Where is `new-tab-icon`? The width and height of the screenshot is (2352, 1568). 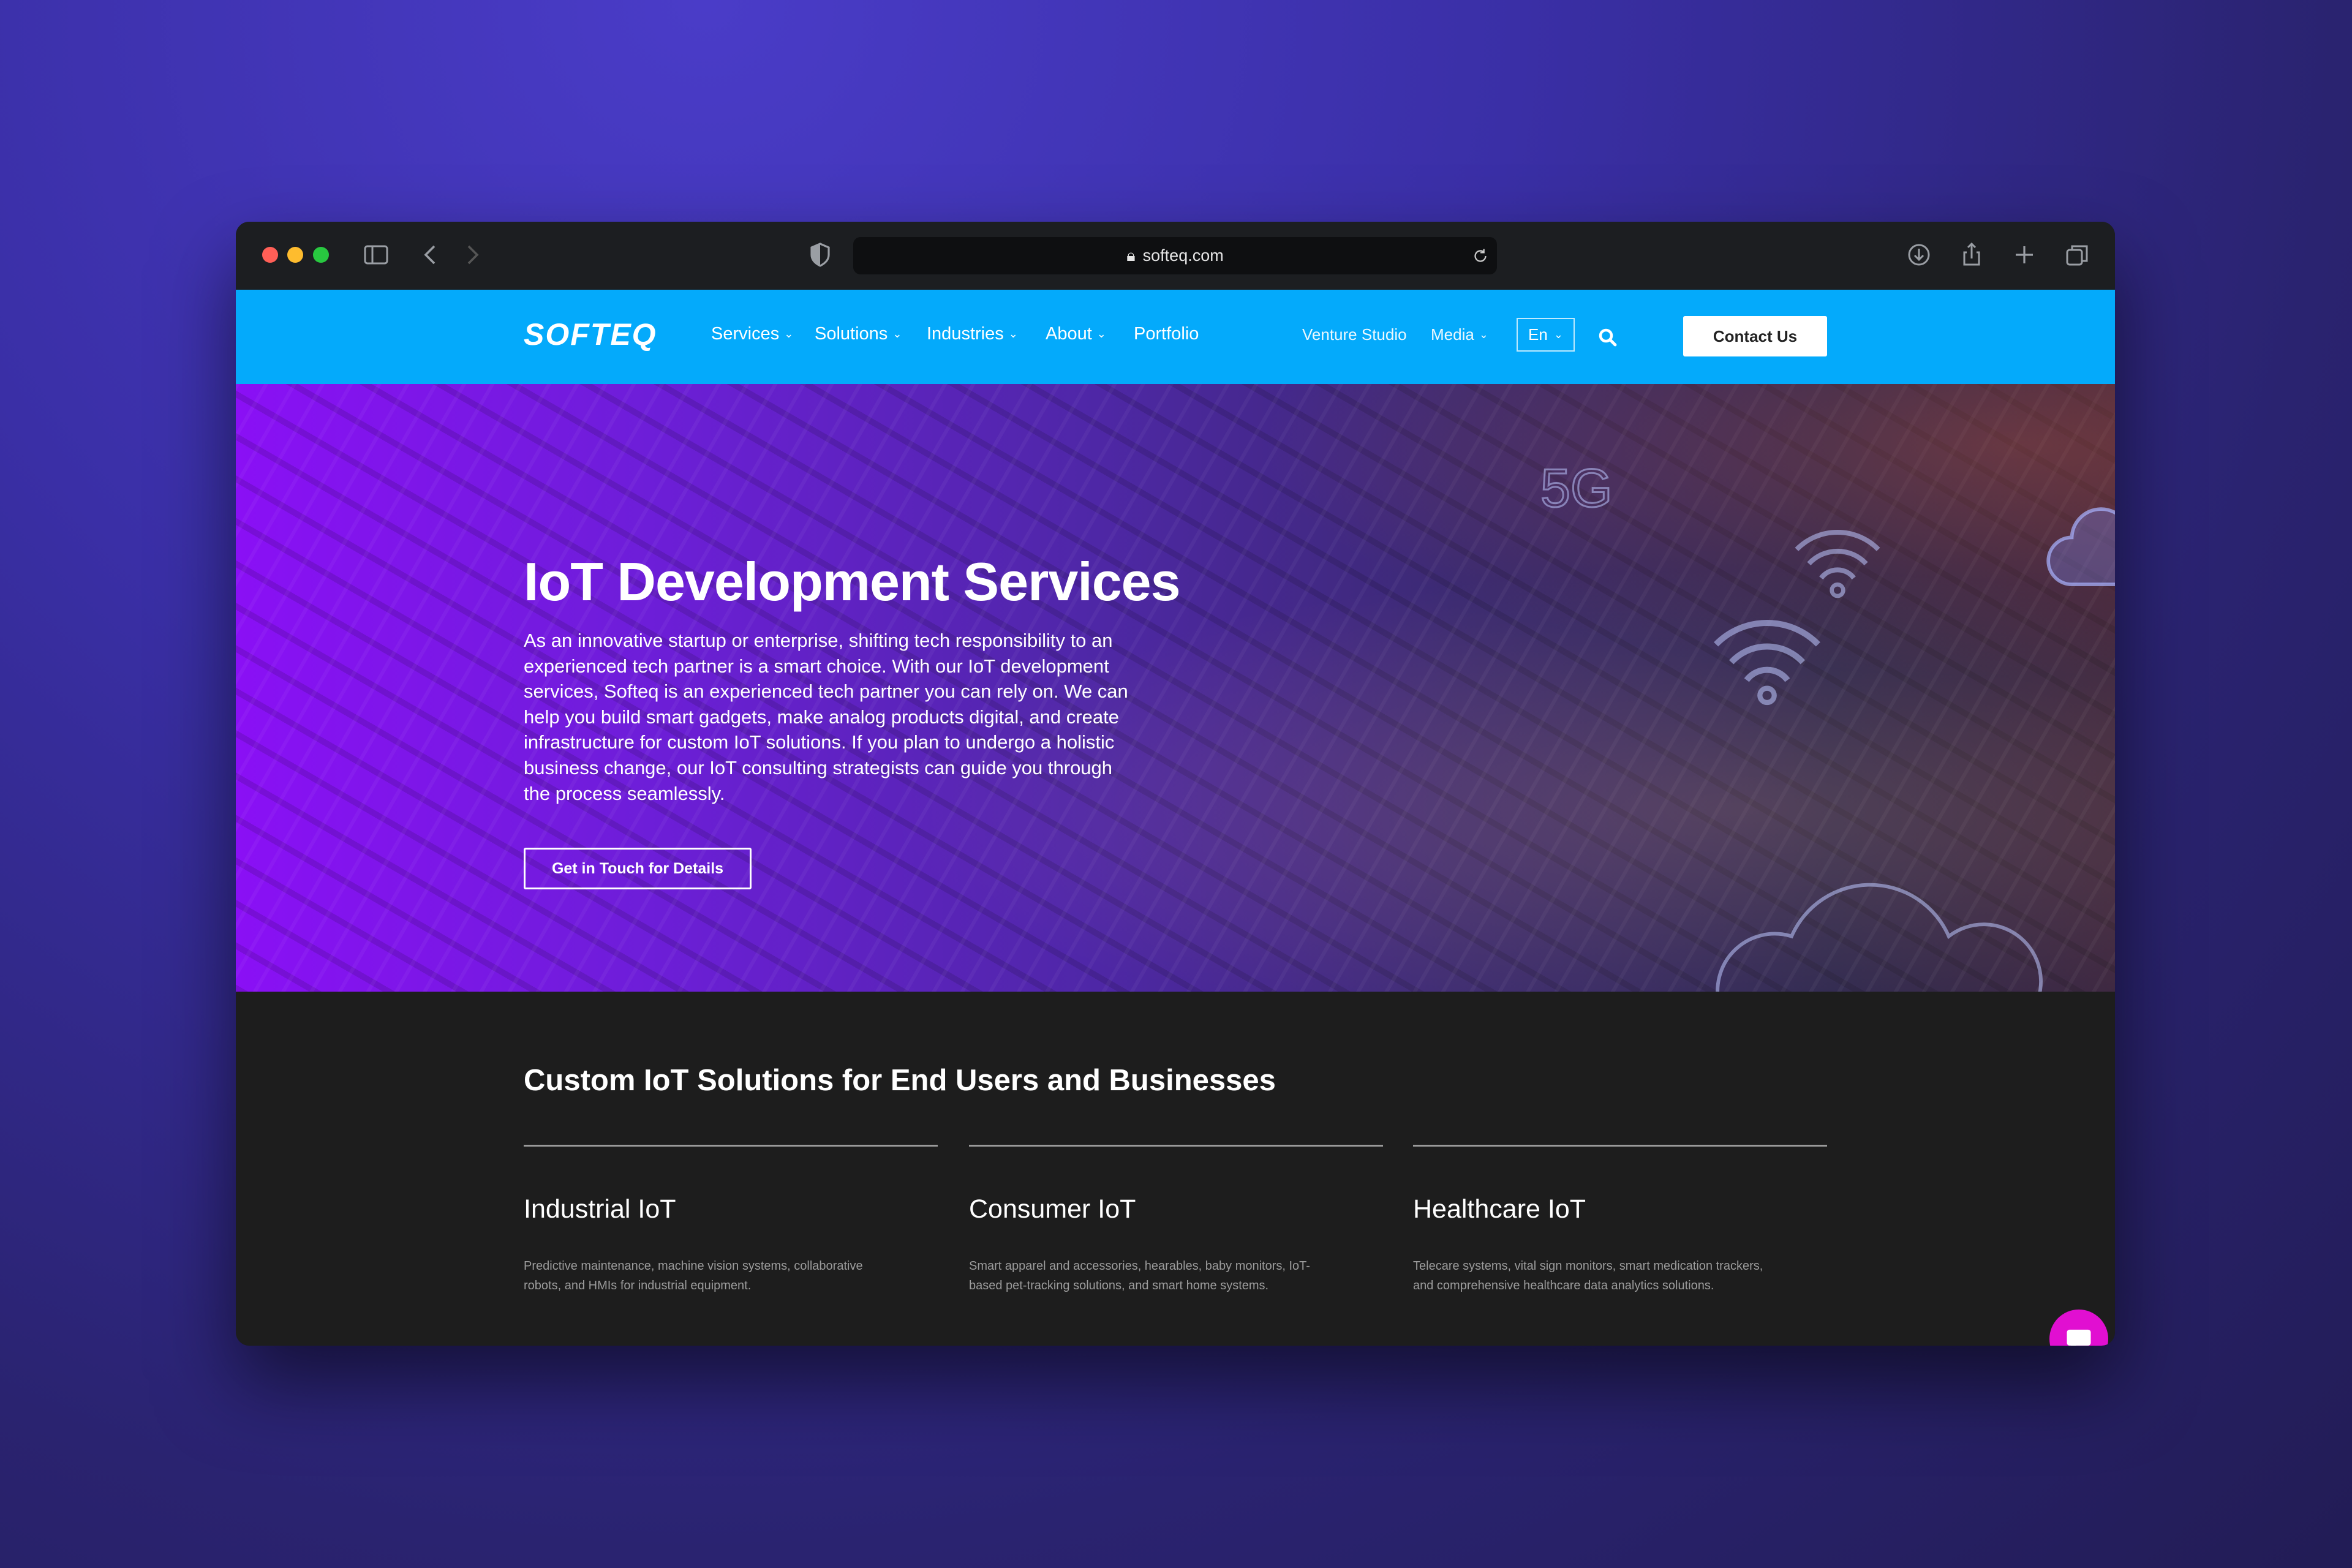 new-tab-icon is located at coordinates (2025, 255).